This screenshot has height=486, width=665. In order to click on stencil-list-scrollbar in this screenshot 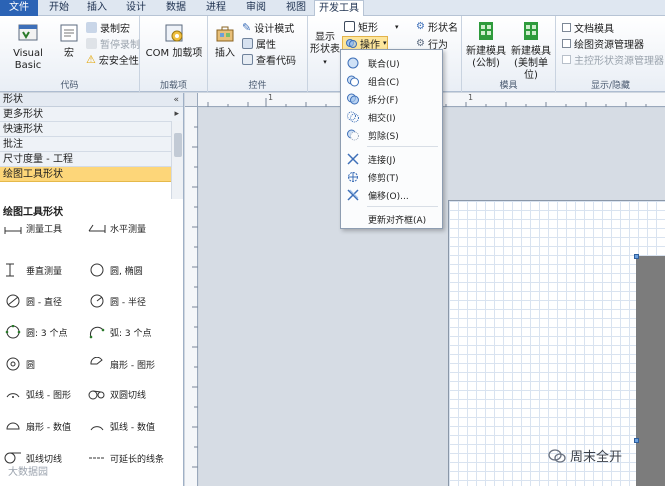, I will do `click(177, 160)`.